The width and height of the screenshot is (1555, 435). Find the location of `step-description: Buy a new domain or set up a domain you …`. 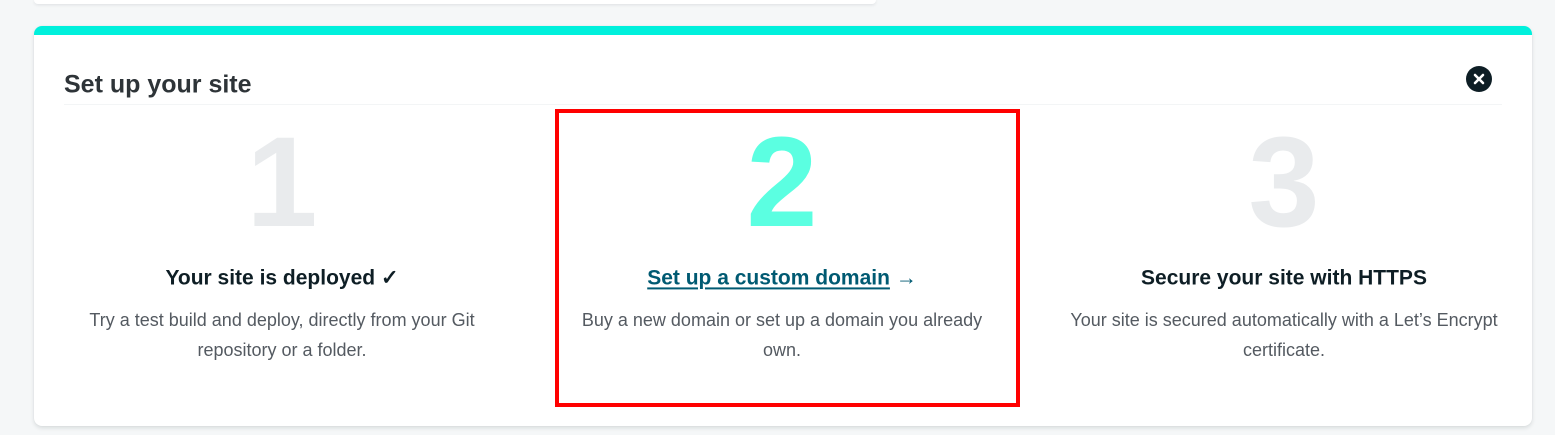

step-description: Buy a new domain or set up a domain you … is located at coordinates (782, 335).